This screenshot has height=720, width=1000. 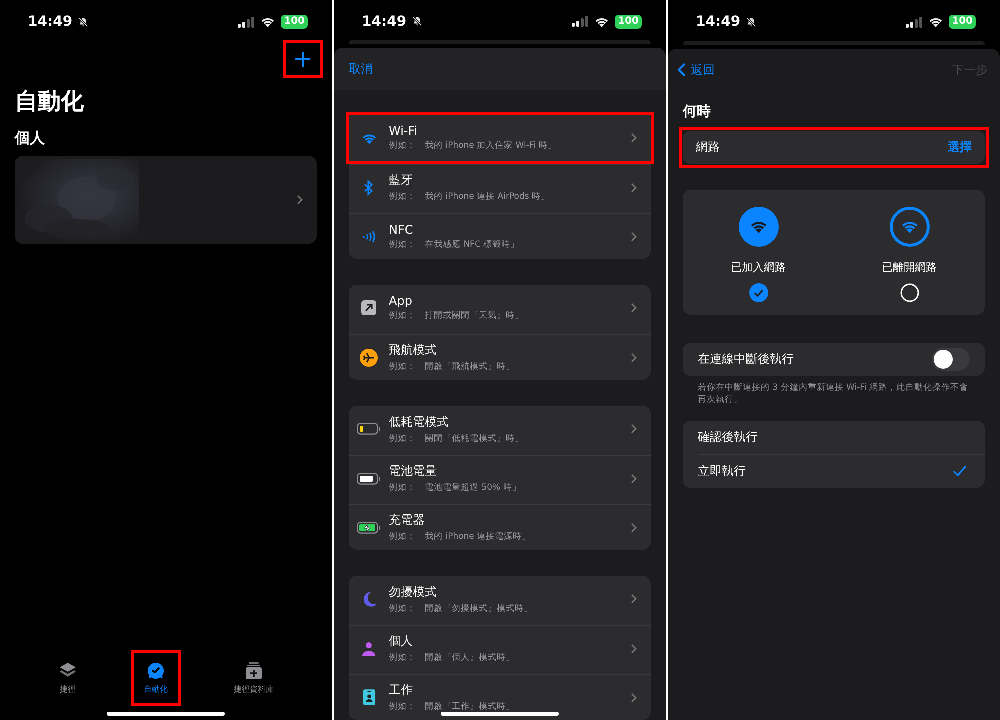 What do you see at coordinates (500, 599) in the screenshot?
I see `trigger-row: 勿擾模式 例如：「開啟『勿擾模式』模式時」` at bounding box center [500, 599].